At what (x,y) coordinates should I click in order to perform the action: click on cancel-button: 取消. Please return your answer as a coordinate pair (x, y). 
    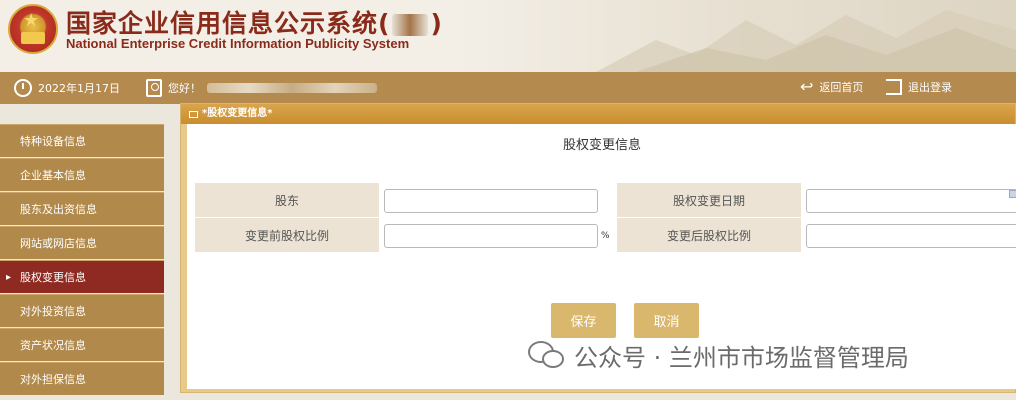
    Looking at the image, I should click on (666, 320).